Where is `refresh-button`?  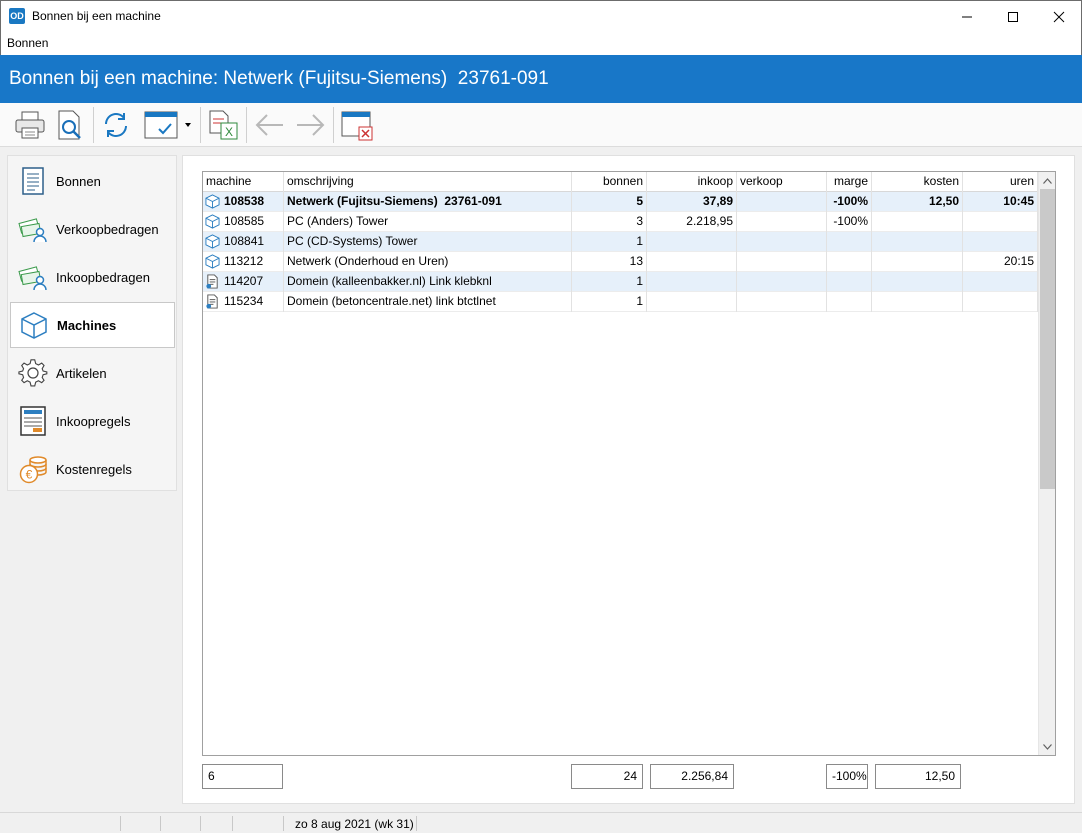
refresh-button is located at coordinates (116, 125).